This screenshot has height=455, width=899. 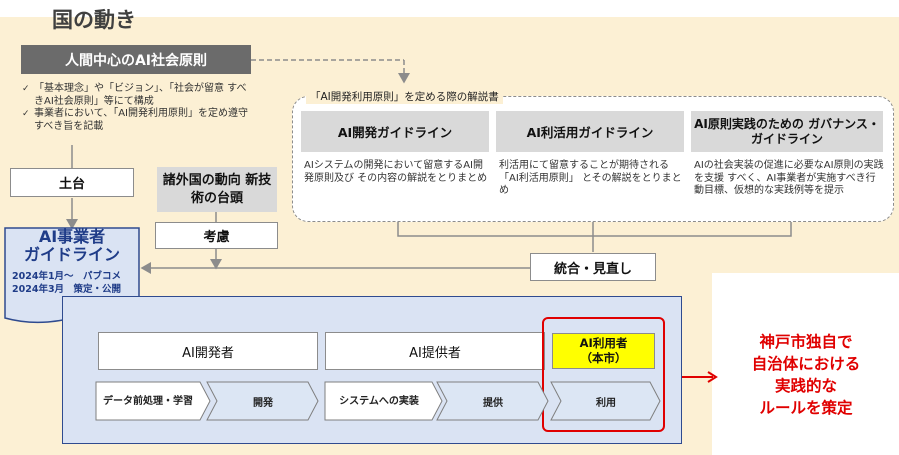 What do you see at coordinates (606, 403) in the screenshot?
I see `step-use: 利用` at bounding box center [606, 403].